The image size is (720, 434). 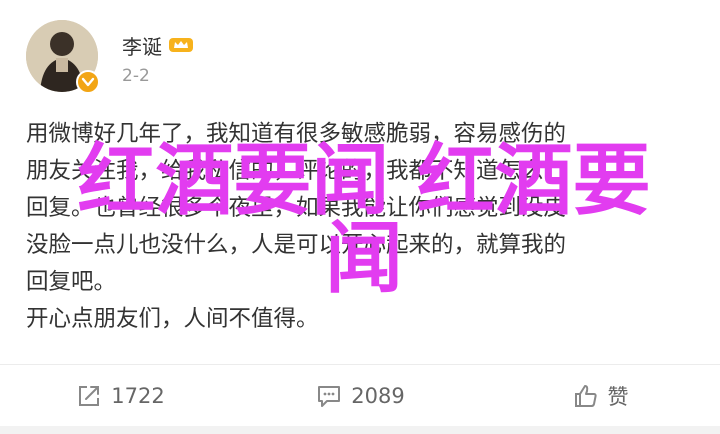 What do you see at coordinates (142, 45) in the screenshot?
I see `author-name: 李诞` at bounding box center [142, 45].